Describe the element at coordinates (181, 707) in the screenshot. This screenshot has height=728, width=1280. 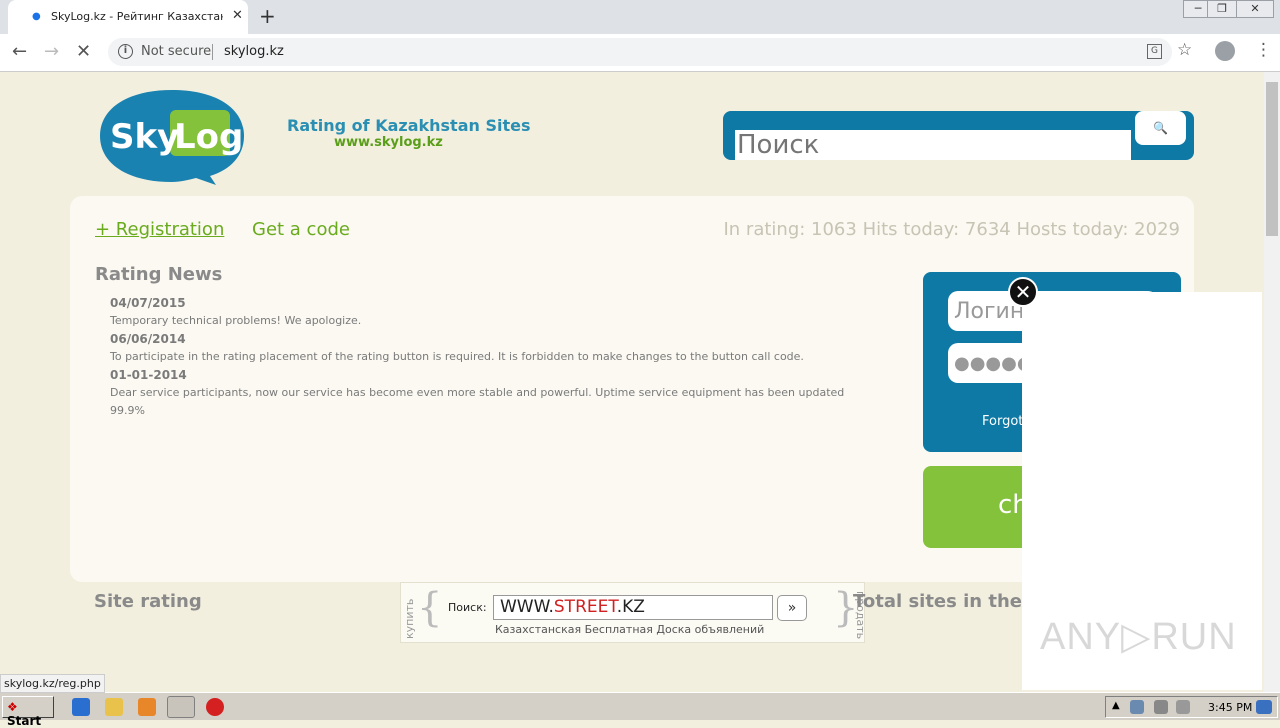
I see `chrome-taskbar-button` at that location.